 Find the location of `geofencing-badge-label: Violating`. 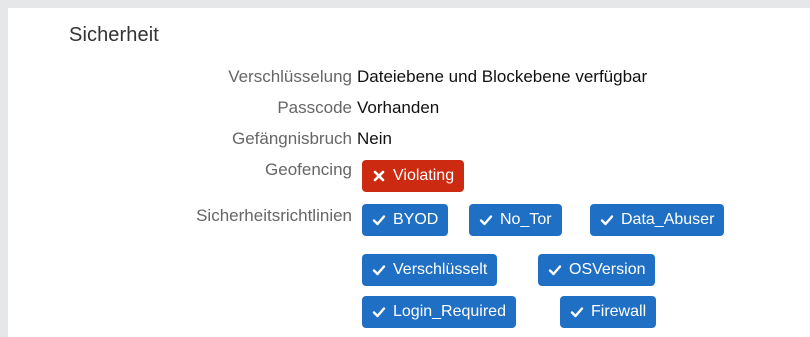

geofencing-badge-label: Violating is located at coordinates (424, 175).